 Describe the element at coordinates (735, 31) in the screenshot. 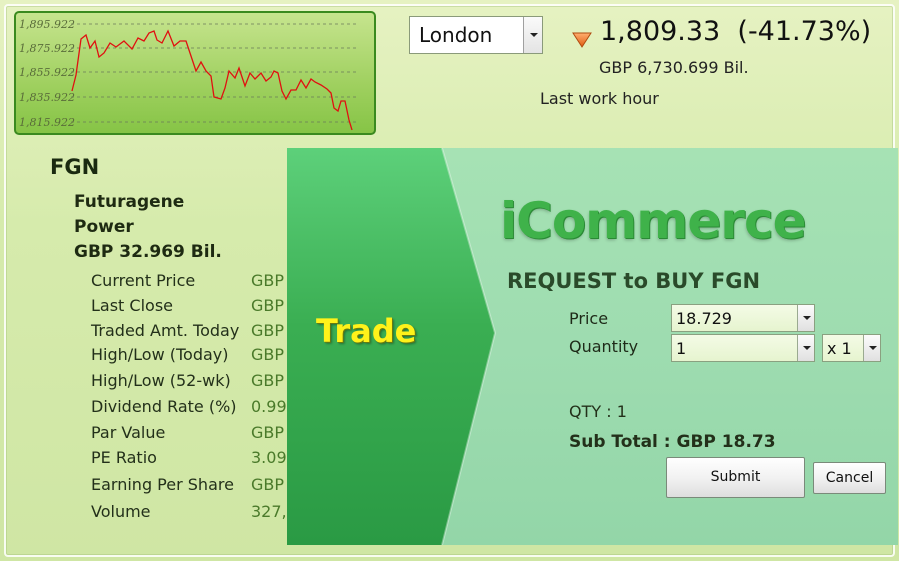

I see `index-value: 1,809.33 (-41.73%)` at that location.